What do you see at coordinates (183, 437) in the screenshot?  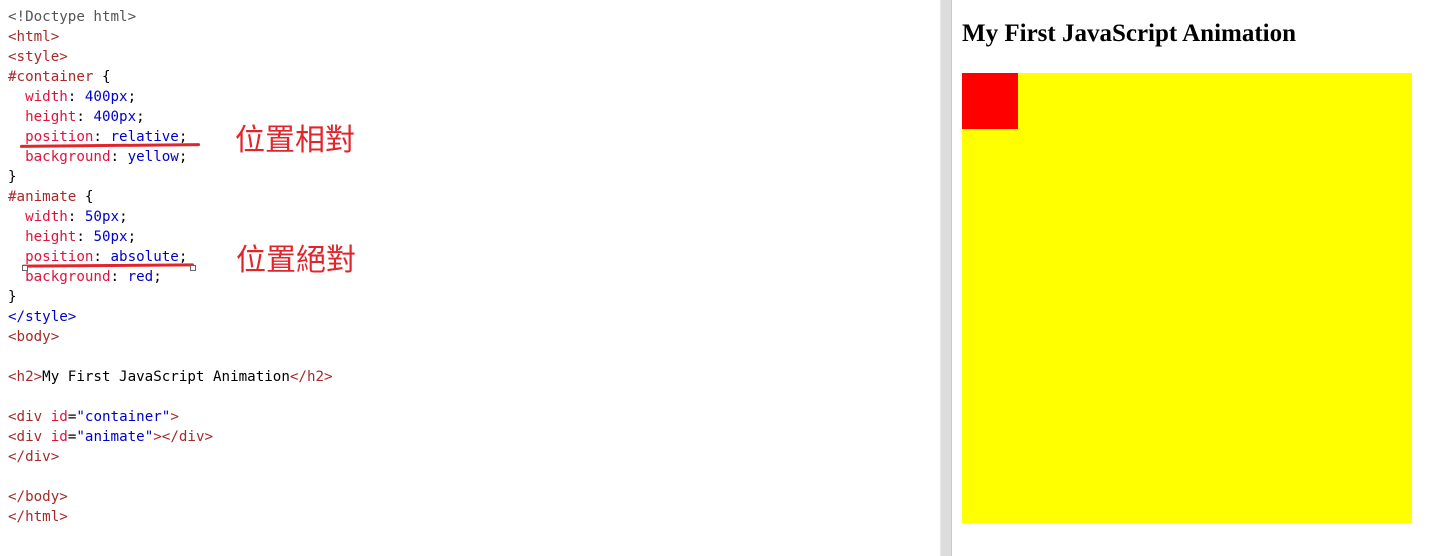 I see `code-token: ></div>` at bounding box center [183, 437].